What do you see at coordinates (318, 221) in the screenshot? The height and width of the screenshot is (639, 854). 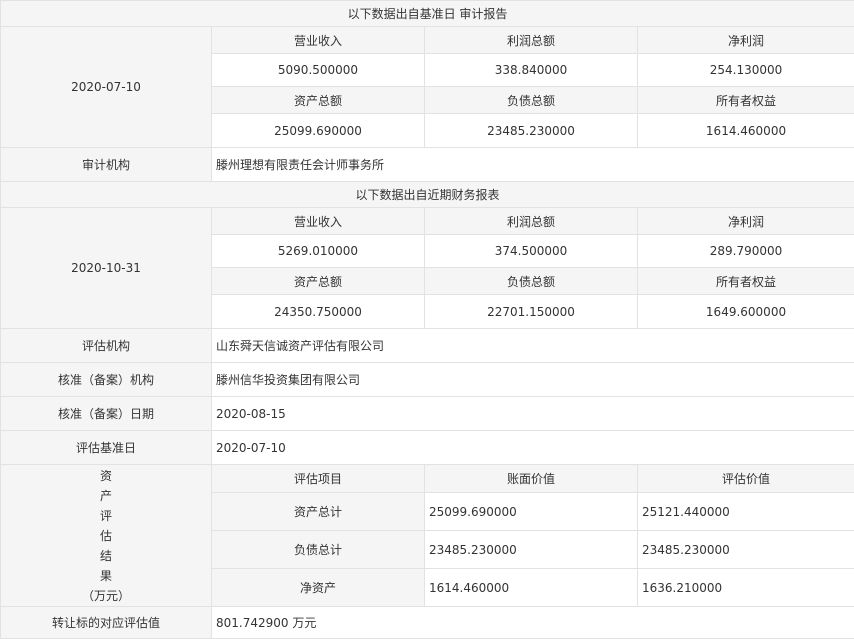 I see `recent-header-revenue: 营业收入` at bounding box center [318, 221].